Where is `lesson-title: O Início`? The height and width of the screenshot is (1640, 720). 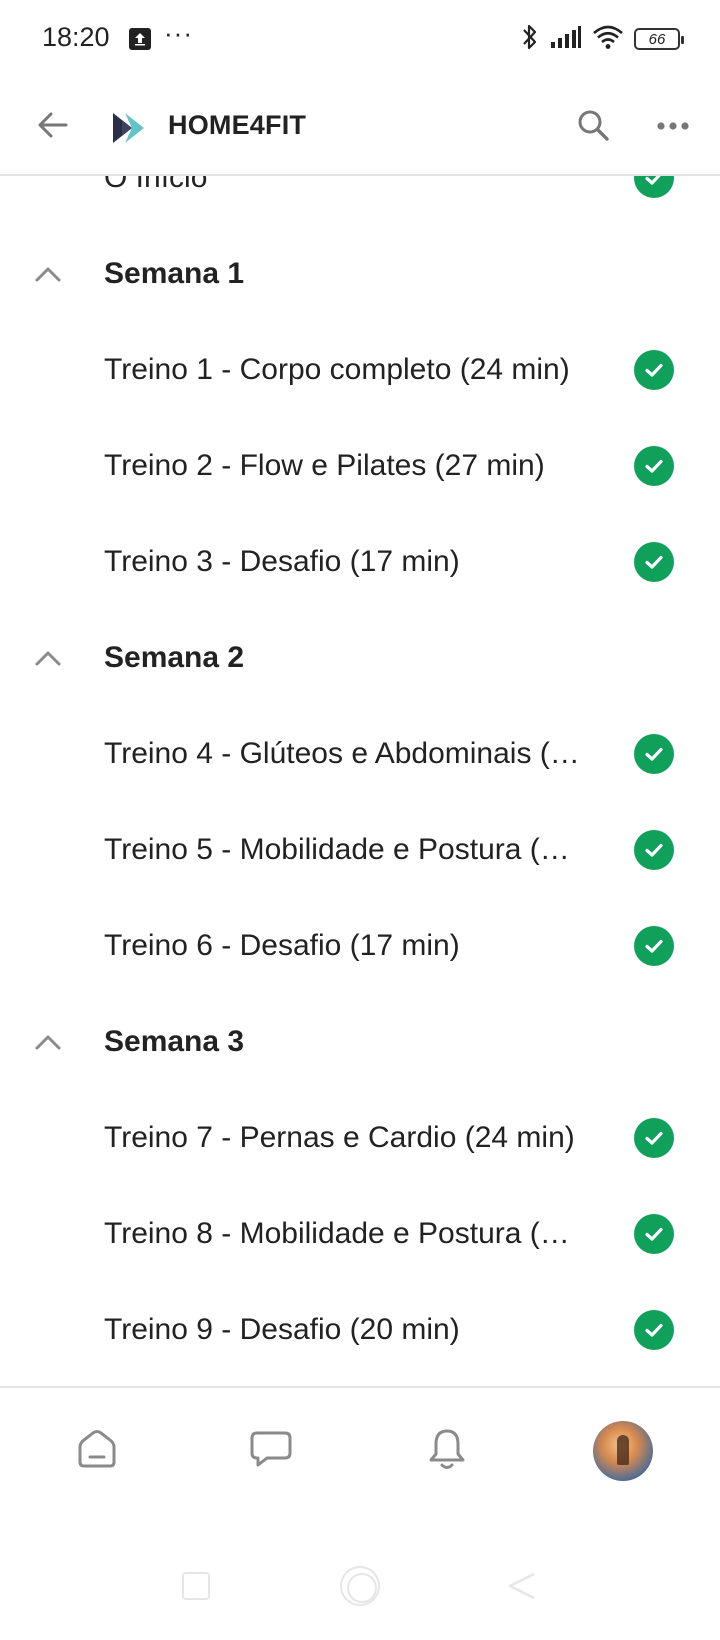 lesson-title: O Início is located at coordinates (156, 185).